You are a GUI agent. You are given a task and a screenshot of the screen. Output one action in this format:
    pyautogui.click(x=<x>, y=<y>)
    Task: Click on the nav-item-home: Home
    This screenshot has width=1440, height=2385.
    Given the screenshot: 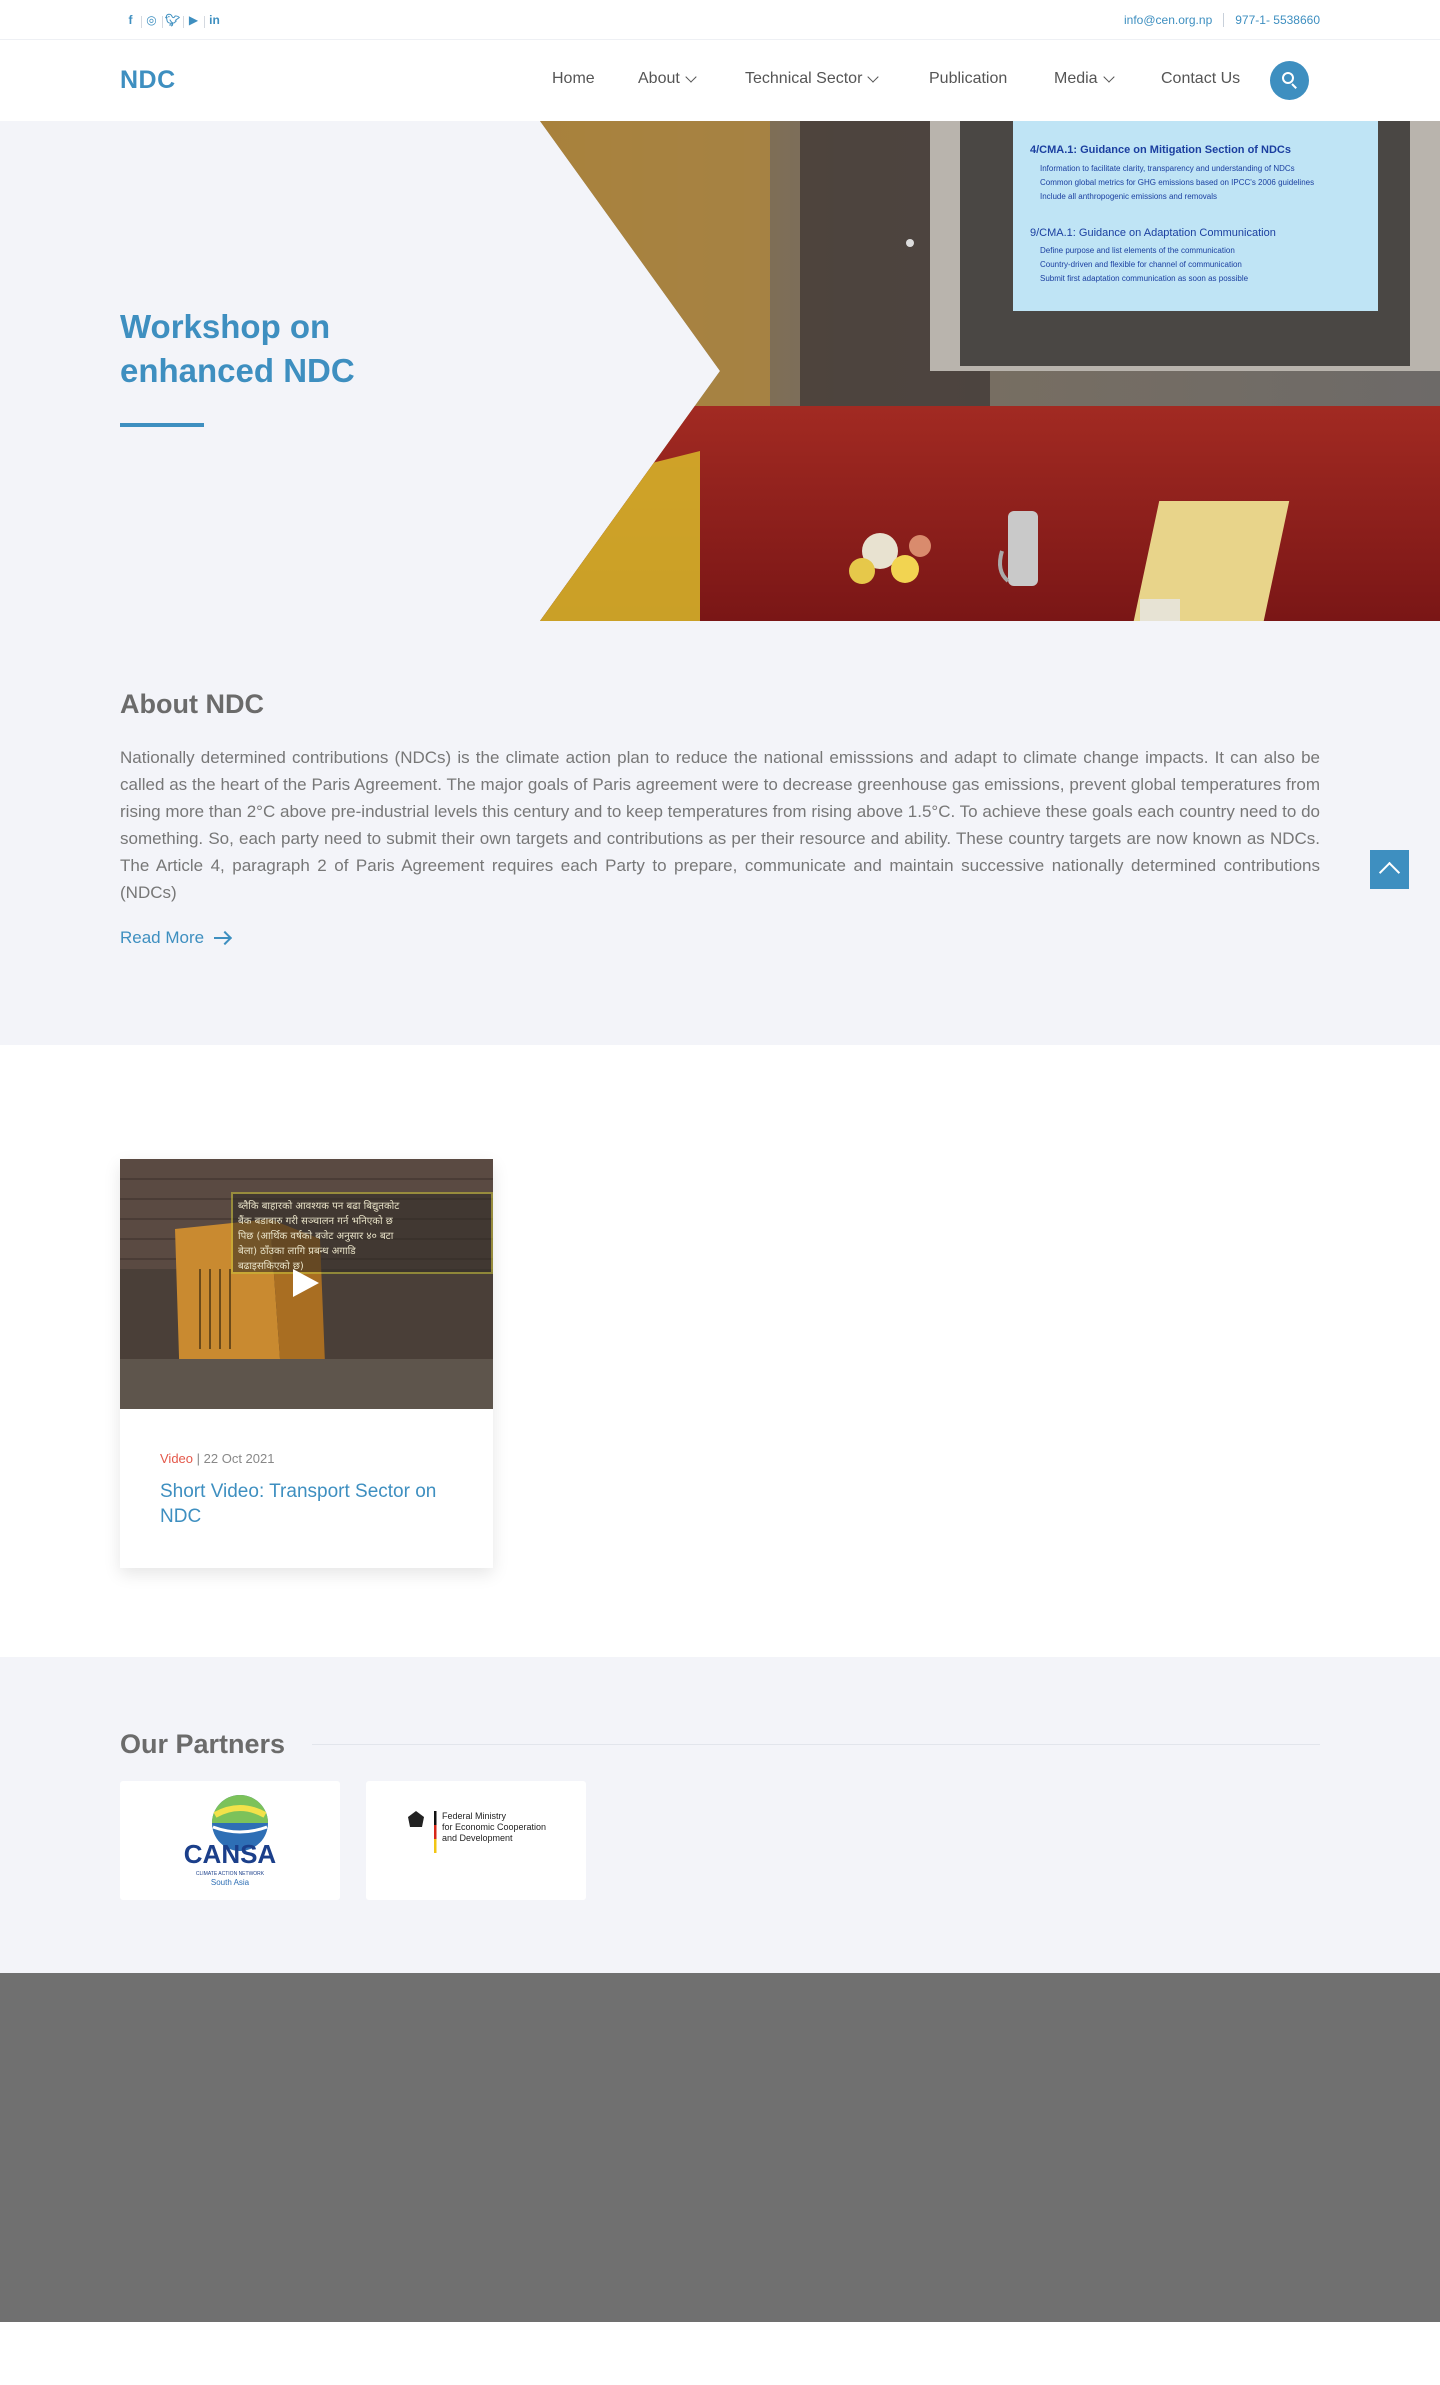 What is the action you would take?
    pyautogui.click(x=573, y=79)
    